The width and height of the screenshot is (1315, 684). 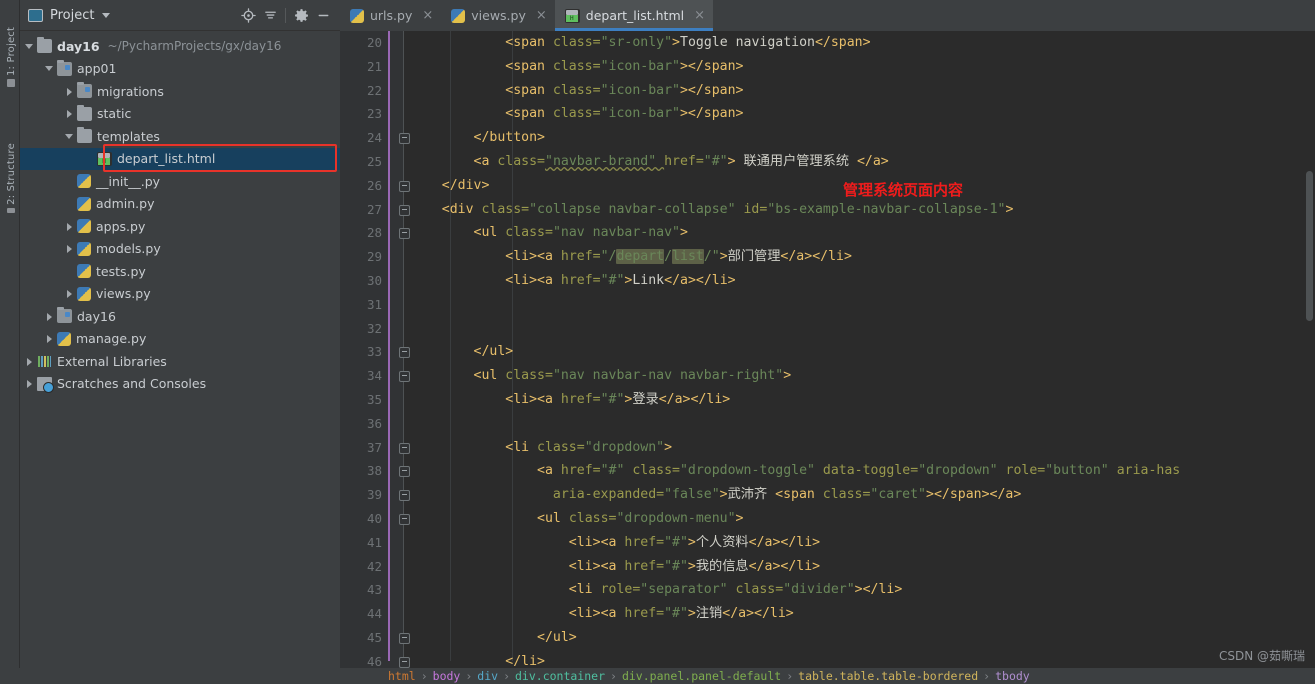 I want to click on code-line: <li><a href="#">注销</a></li>, so click(x=854, y=614).